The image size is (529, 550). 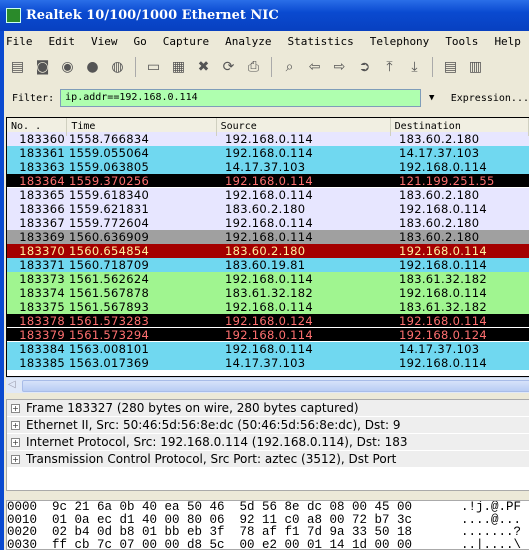 I want to click on forward-icon: ⇨, so click(x=339, y=67).